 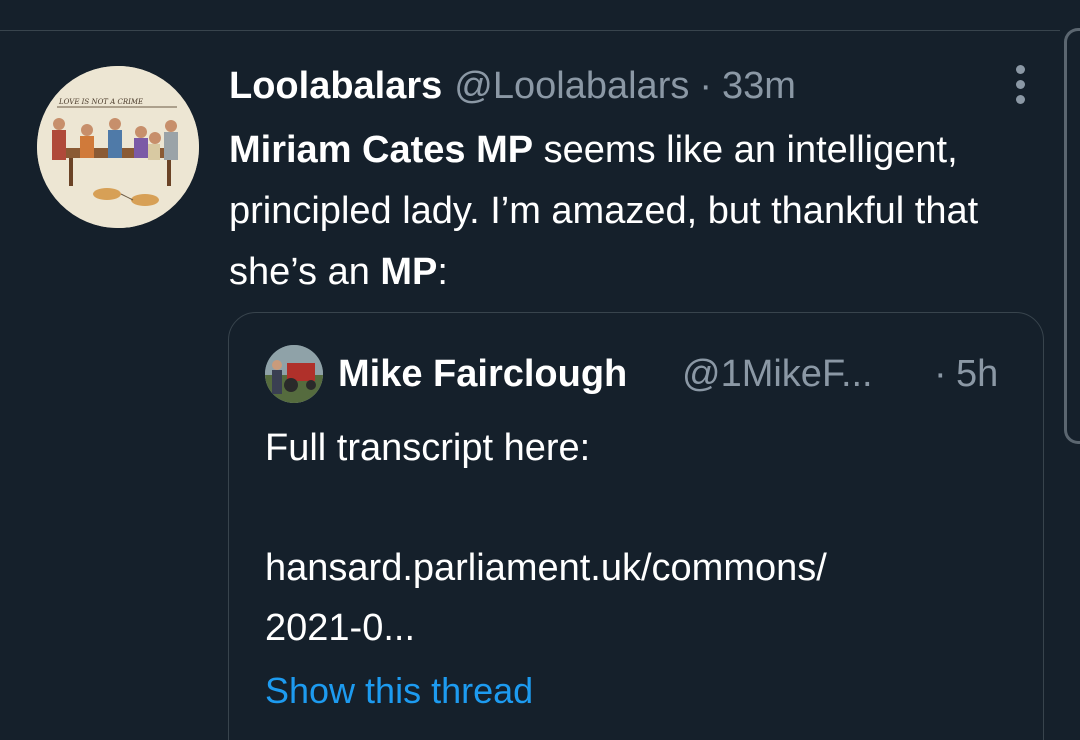 What do you see at coordinates (100, 102) in the screenshot?
I see `avatar-caption: LOVE IS NOT A CRIME` at bounding box center [100, 102].